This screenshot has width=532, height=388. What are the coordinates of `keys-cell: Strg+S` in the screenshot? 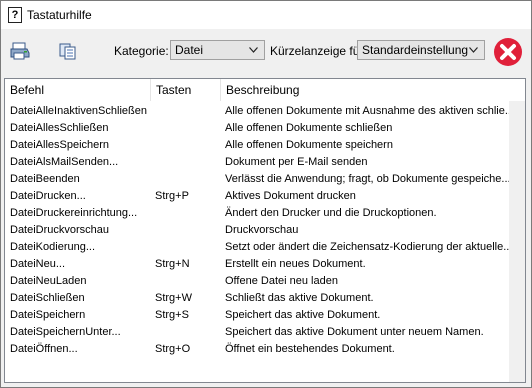 It's located at (172, 315).